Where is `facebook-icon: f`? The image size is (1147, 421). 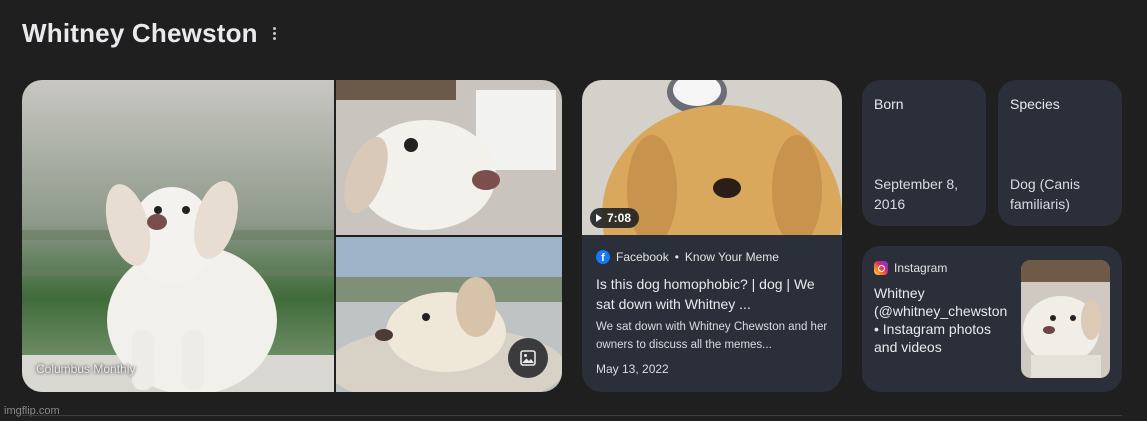 facebook-icon: f is located at coordinates (603, 257).